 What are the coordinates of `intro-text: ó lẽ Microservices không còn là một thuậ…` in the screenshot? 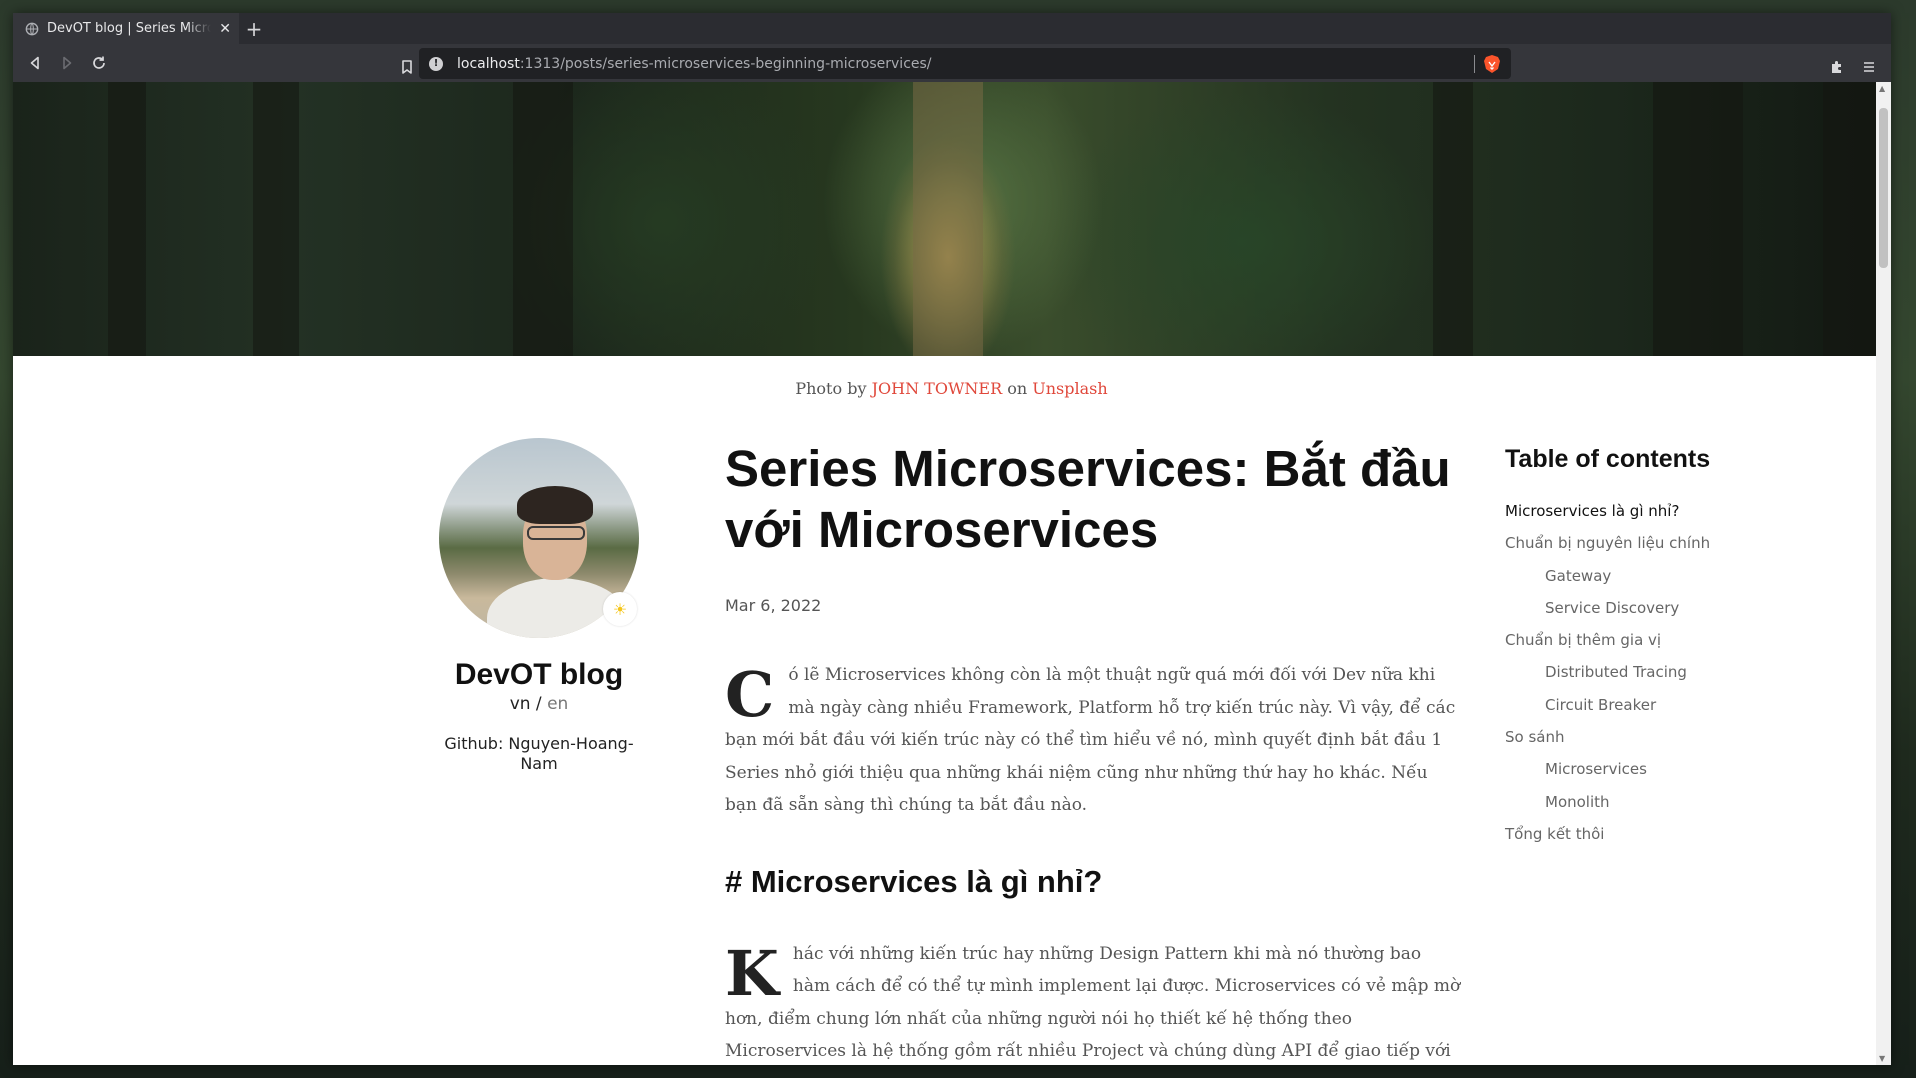 It's located at (1090, 740).